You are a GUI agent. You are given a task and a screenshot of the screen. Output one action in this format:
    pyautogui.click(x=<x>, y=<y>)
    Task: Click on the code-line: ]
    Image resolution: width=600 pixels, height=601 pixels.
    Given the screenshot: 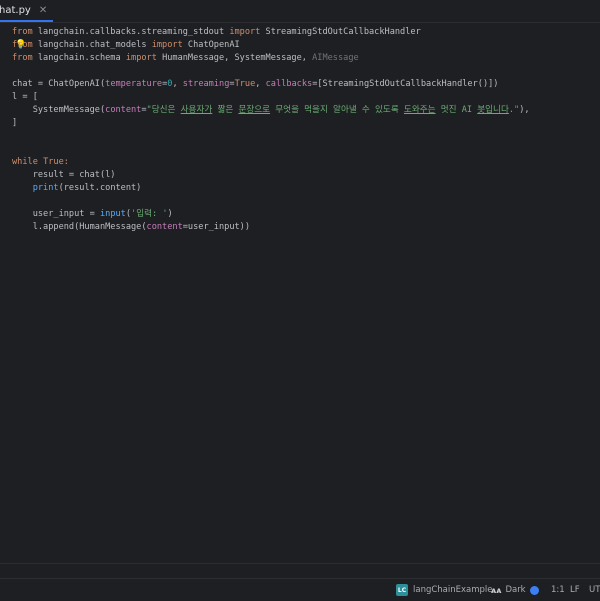 What is the action you would take?
    pyautogui.click(x=271, y=123)
    